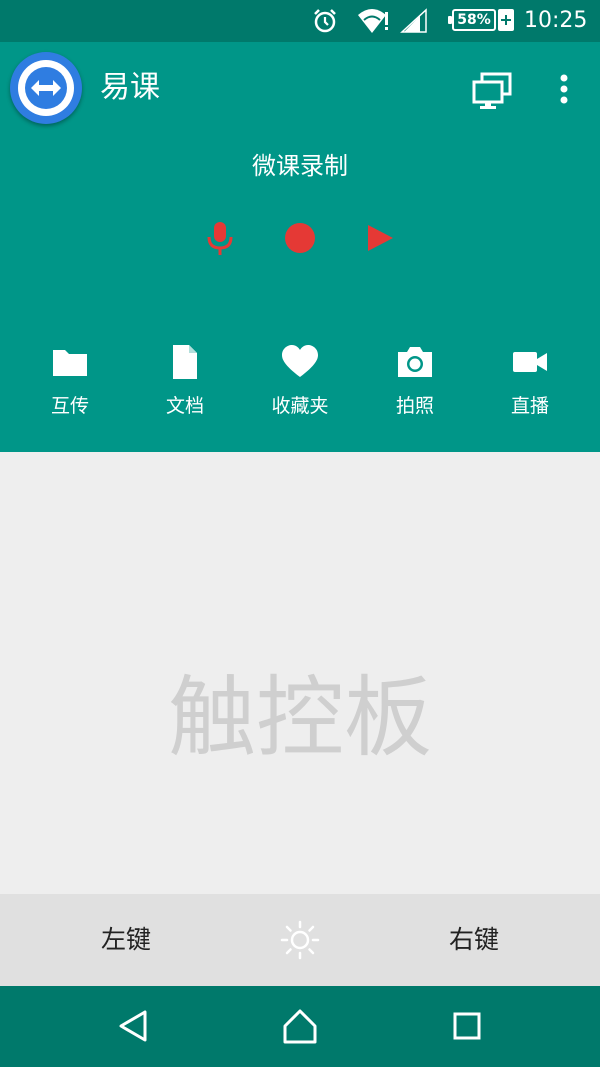  Describe the element at coordinates (70, 386) in the screenshot. I see `action-transfer: 互传` at that location.